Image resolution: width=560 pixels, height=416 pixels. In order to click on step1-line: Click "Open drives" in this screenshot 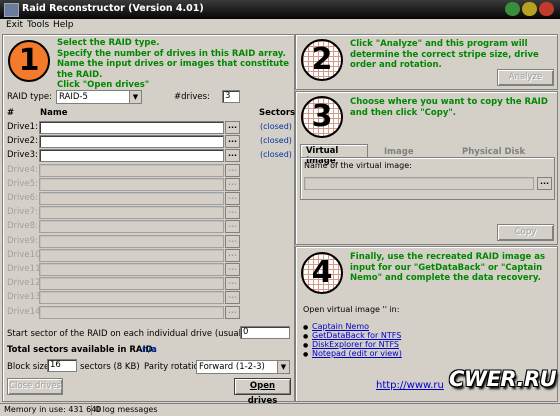, I will do `click(103, 85)`.